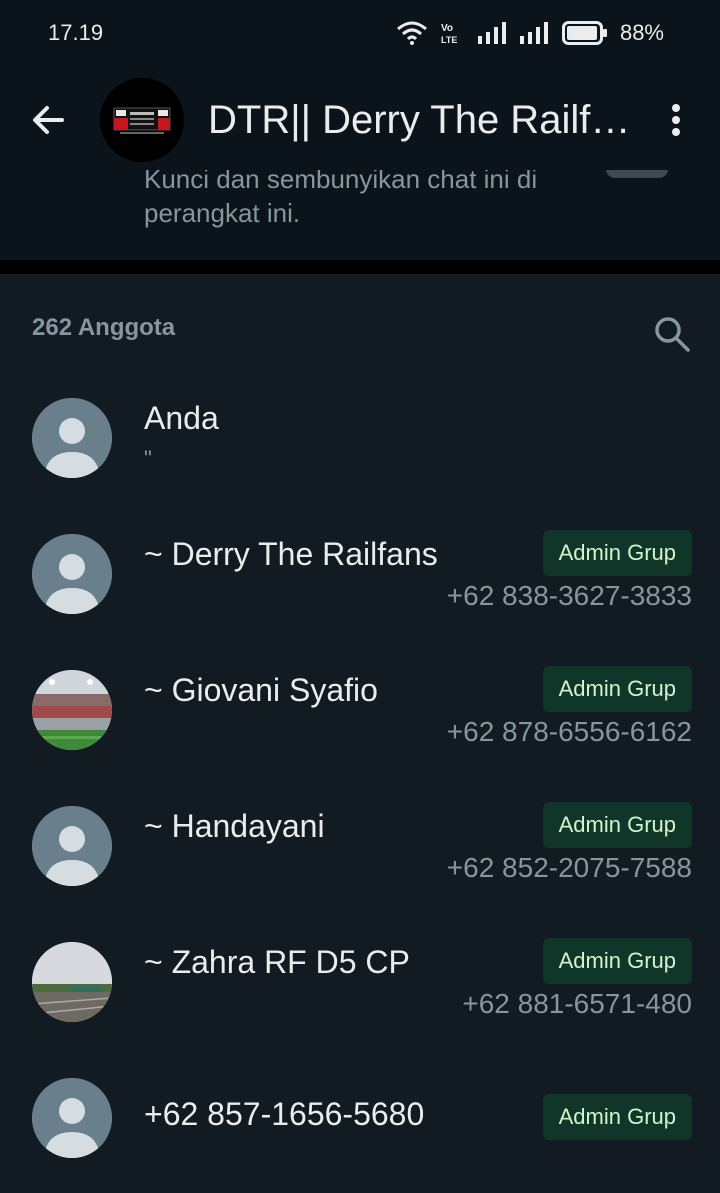 The height and width of the screenshot is (1193, 720). I want to click on volte-icon: Vo LTE, so click(449, 34).